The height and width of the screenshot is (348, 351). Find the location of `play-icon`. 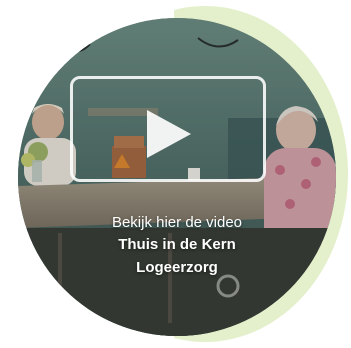

play-icon is located at coordinates (167, 134).